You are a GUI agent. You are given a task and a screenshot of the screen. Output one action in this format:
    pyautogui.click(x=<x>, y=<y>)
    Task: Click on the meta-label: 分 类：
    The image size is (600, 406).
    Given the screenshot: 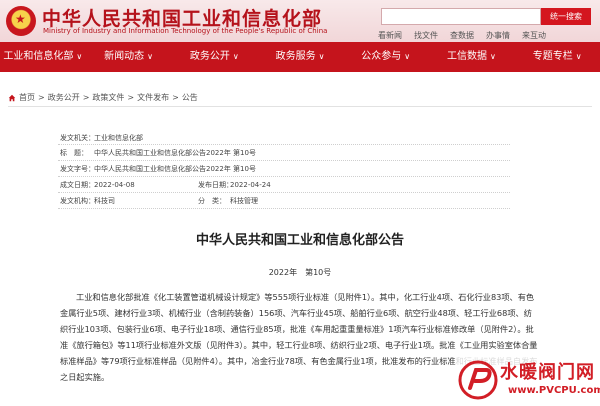 What is the action you would take?
    pyautogui.click(x=212, y=201)
    